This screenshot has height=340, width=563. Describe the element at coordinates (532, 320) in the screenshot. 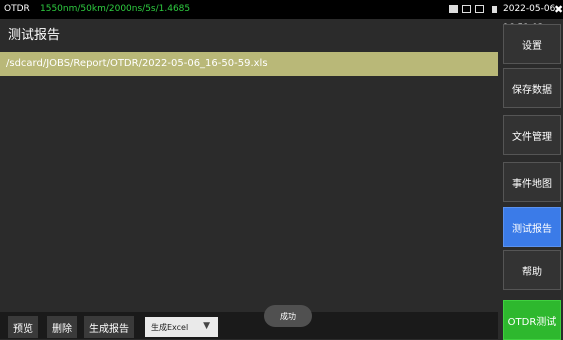

I see `otdr-test-button: OTDR测试` at that location.